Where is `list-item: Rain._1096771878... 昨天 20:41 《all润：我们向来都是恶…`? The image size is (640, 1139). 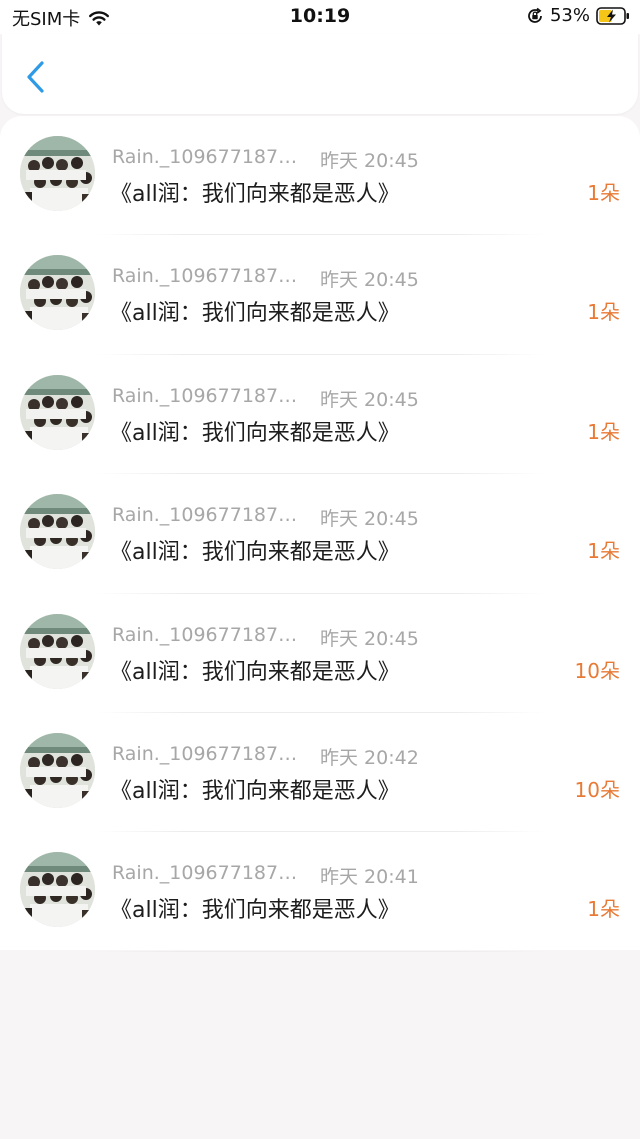 list-item: Rain._1096771878... 昨天 20:41 《all润：我们向来都是恶… is located at coordinates (320, 892).